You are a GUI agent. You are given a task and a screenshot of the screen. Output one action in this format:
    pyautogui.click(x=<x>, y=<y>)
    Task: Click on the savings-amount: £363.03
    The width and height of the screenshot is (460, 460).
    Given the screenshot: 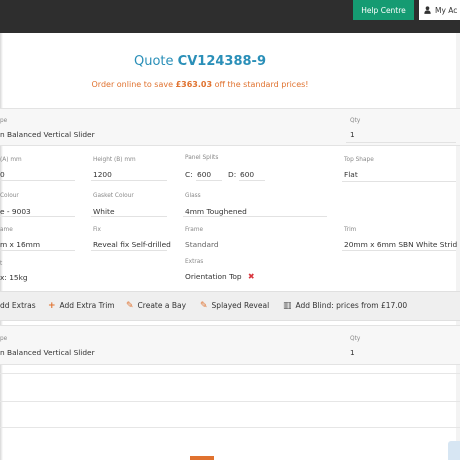 What is the action you would take?
    pyautogui.click(x=194, y=84)
    